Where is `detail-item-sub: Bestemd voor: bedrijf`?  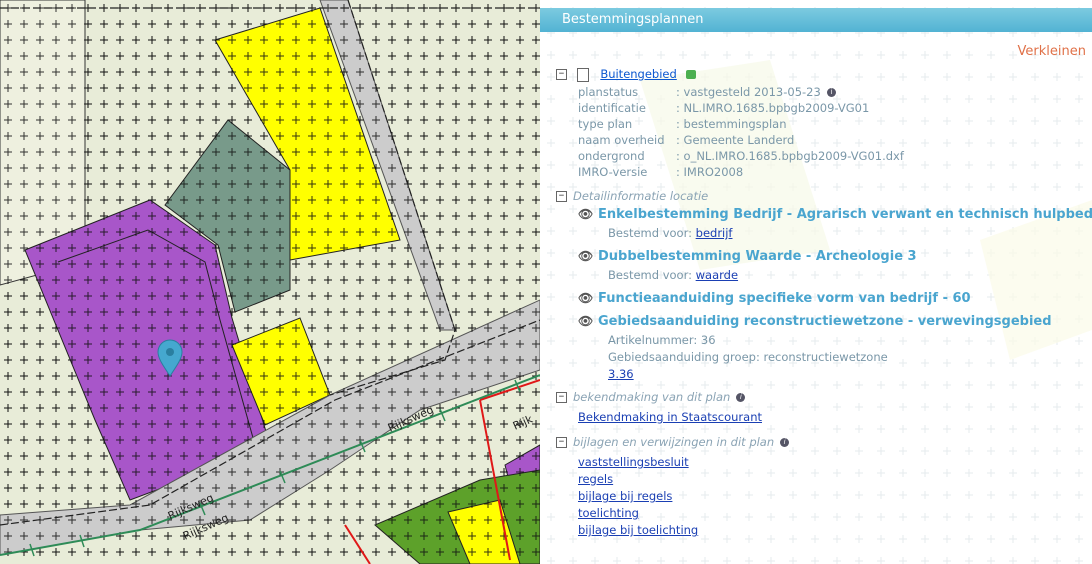
detail-item-sub: Bestemd voor: bedrijf is located at coordinates (670, 233).